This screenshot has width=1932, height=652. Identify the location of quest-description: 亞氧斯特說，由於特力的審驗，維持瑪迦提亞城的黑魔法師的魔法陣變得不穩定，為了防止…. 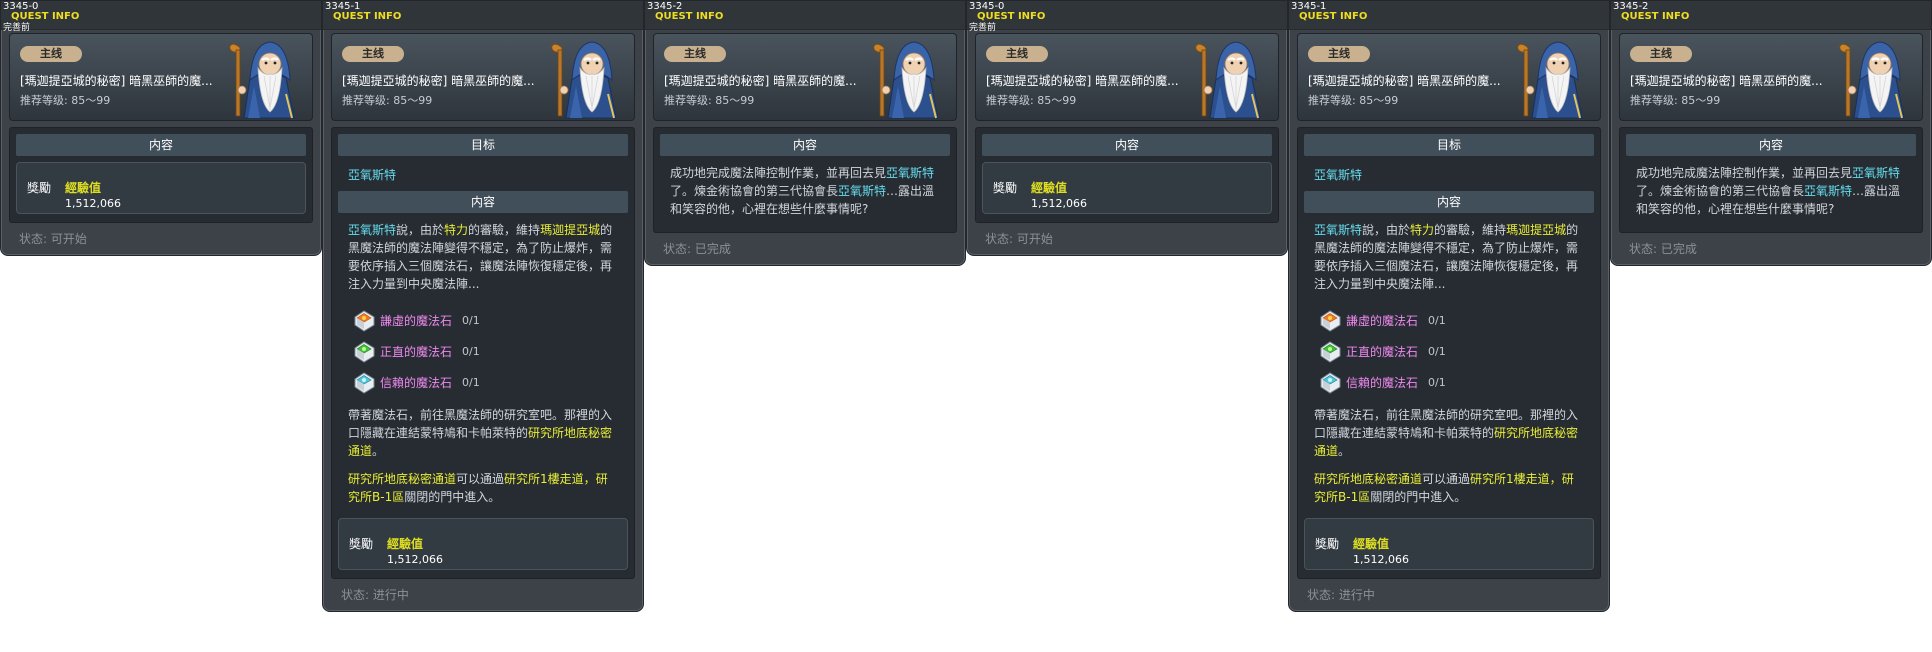
(1449, 260).